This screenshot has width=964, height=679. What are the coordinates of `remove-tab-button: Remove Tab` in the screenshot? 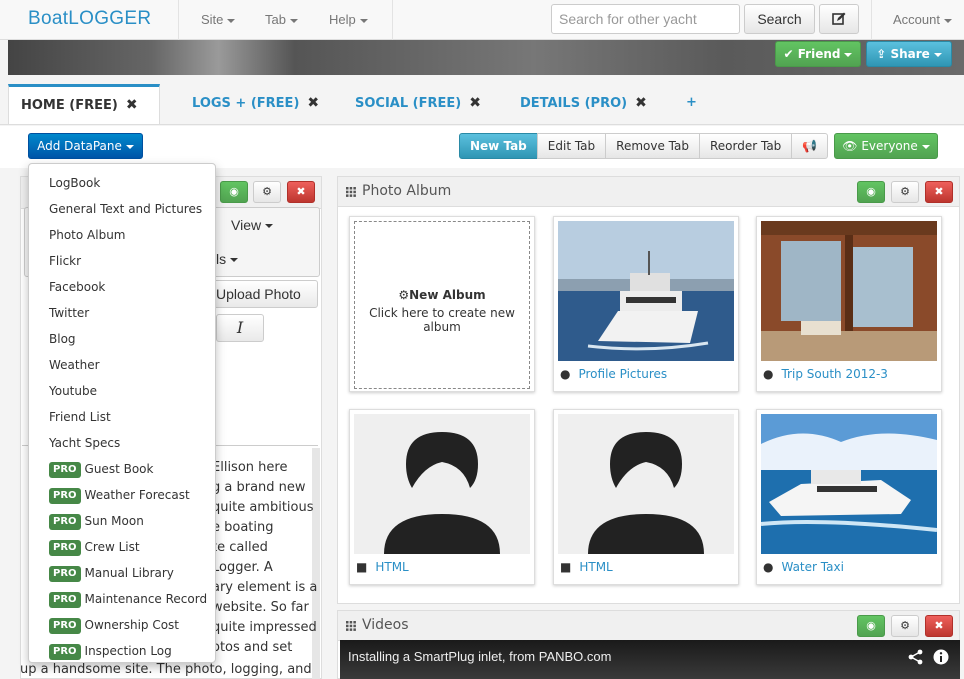 It's located at (652, 146).